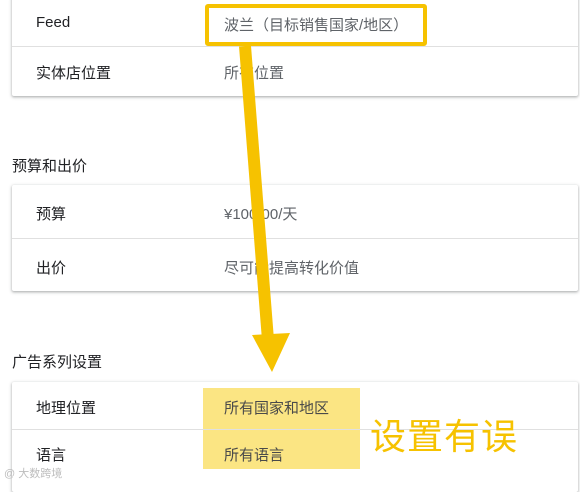 The height and width of the screenshot is (492, 580). What do you see at coordinates (33, 474) in the screenshot?
I see `watermark: @ 大数跨境` at bounding box center [33, 474].